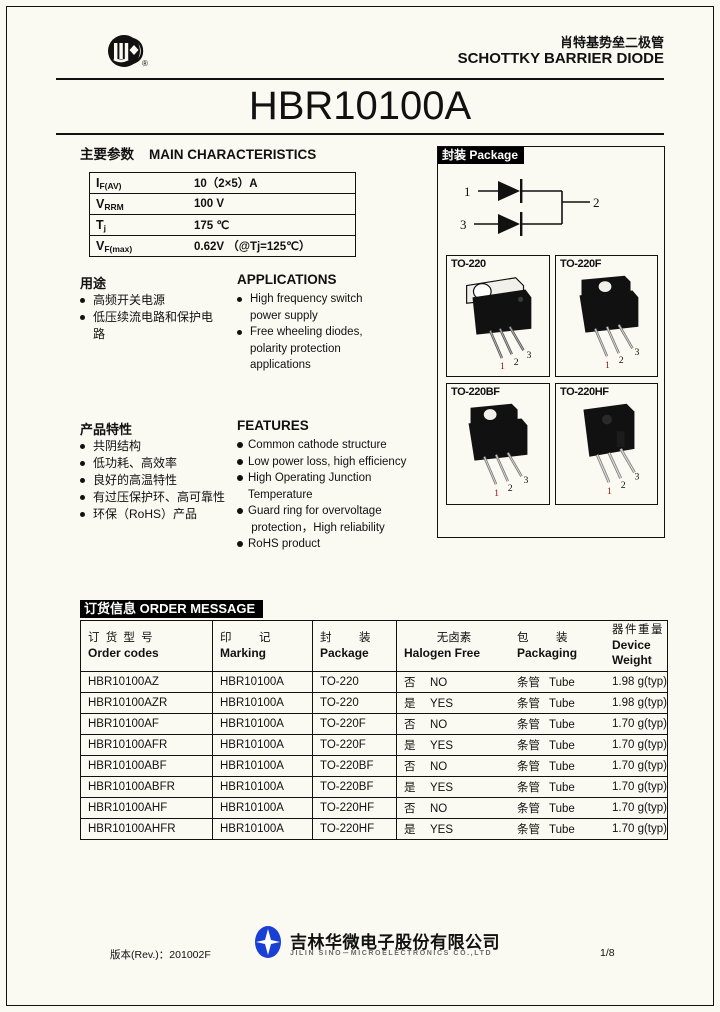  I want to click on column-header-packaging: 包 装 Packaging, so click(557, 646).